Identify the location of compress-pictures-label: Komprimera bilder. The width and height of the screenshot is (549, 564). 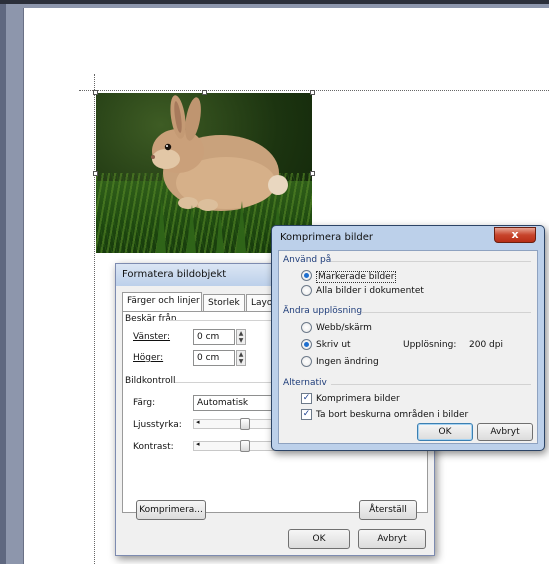
(358, 399).